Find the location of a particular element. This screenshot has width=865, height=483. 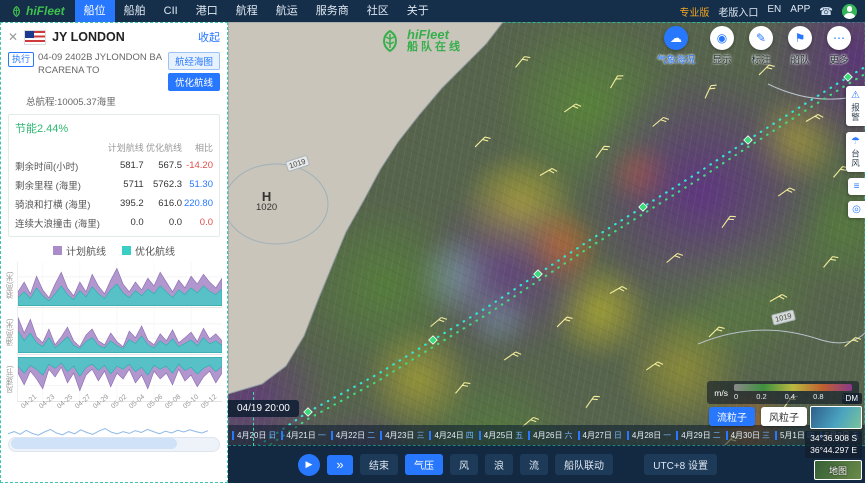

nav-item-CII: CII is located at coordinates (171, 11).